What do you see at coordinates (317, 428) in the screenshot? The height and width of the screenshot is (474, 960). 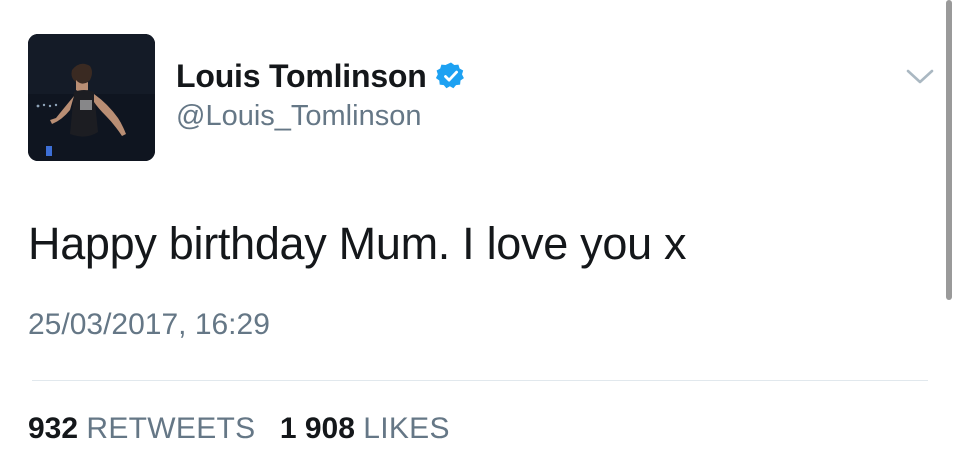 I see `likes-count: 1 908` at bounding box center [317, 428].